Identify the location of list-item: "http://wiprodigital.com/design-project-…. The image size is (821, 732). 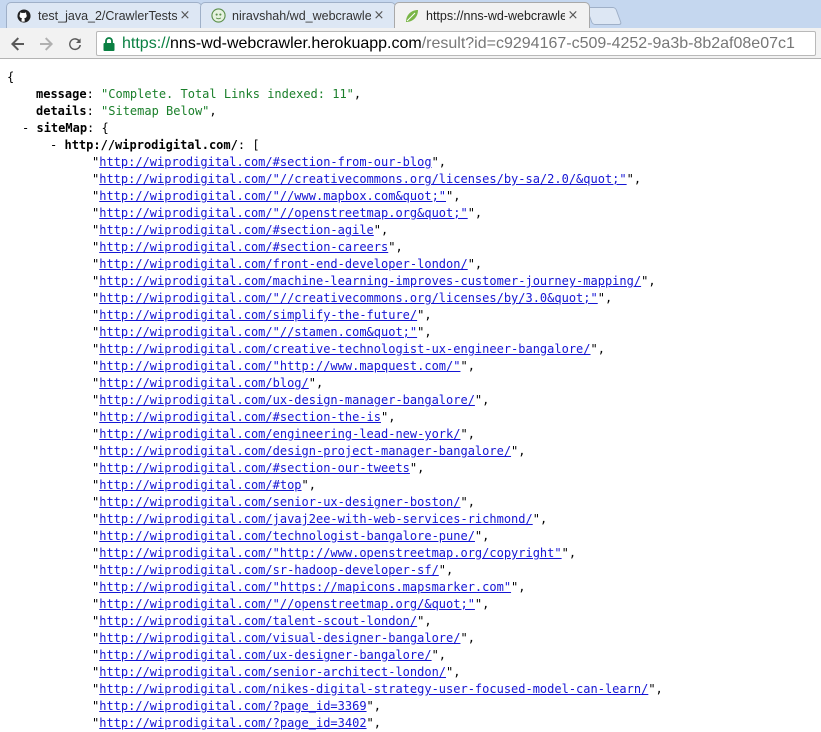
(309, 451).